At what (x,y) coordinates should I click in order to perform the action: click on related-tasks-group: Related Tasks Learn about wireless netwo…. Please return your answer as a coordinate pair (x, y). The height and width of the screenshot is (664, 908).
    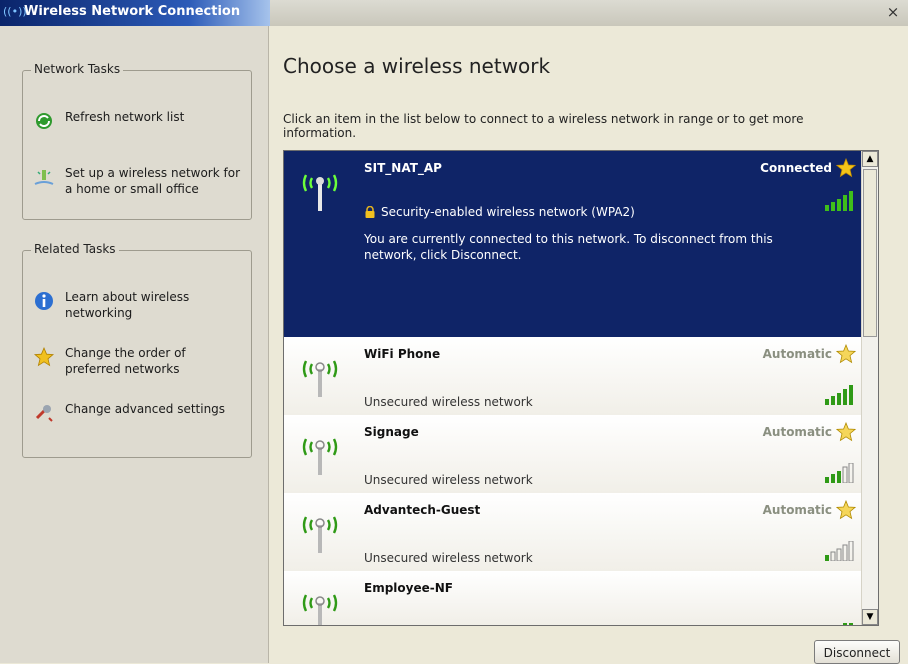
    Looking at the image, I should click on (137, 350).